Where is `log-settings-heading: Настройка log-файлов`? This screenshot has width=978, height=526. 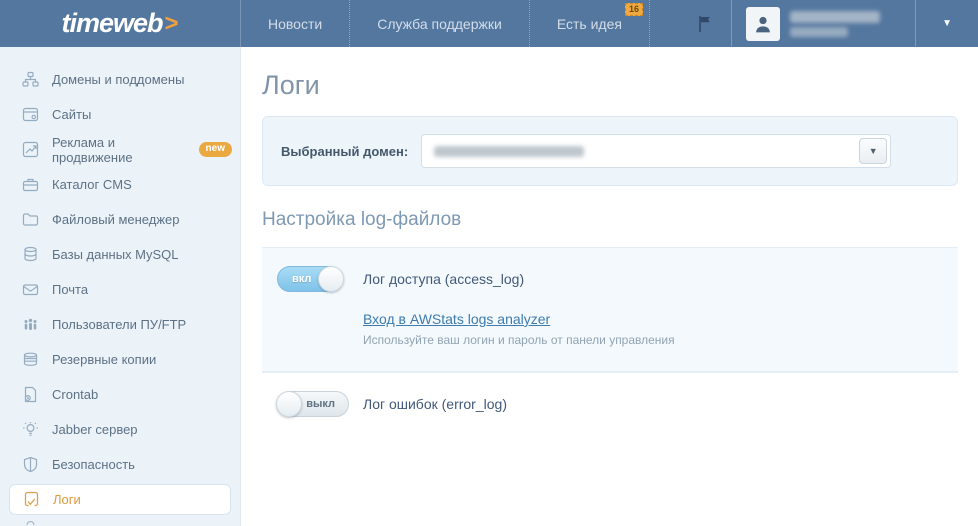
log-settings-heading: Настройка log-файлов is located at coordinates (362, 219).